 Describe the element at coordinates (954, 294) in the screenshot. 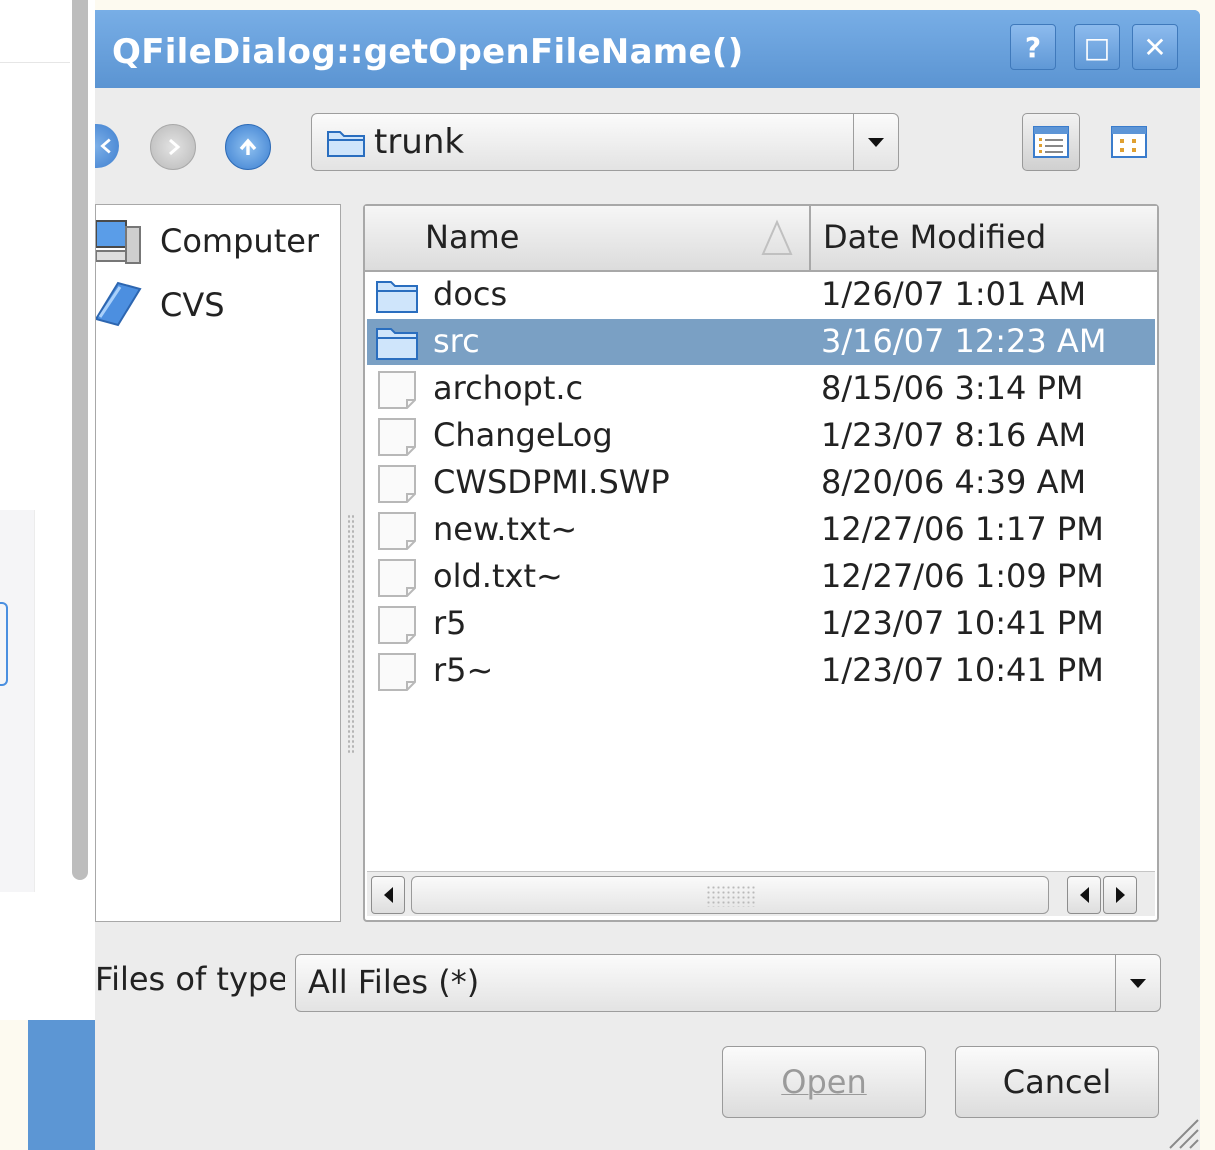

I see `file-date-modified: 1/26/07 1:01 AM` at that location.